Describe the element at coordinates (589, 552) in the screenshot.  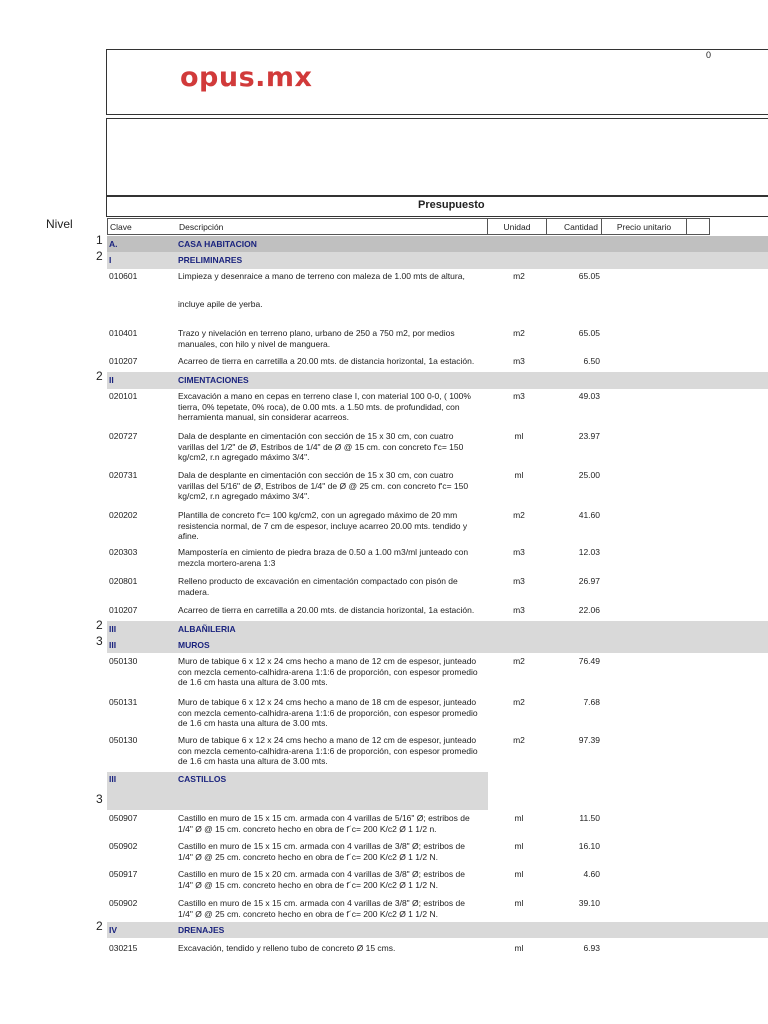
I see `item-quantity: 12.03` at that location.